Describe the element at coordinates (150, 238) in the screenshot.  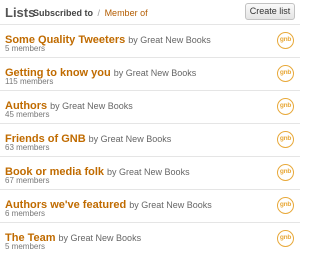
I see `list-item: The Team by Great New Books 5 members gnb` at that location.